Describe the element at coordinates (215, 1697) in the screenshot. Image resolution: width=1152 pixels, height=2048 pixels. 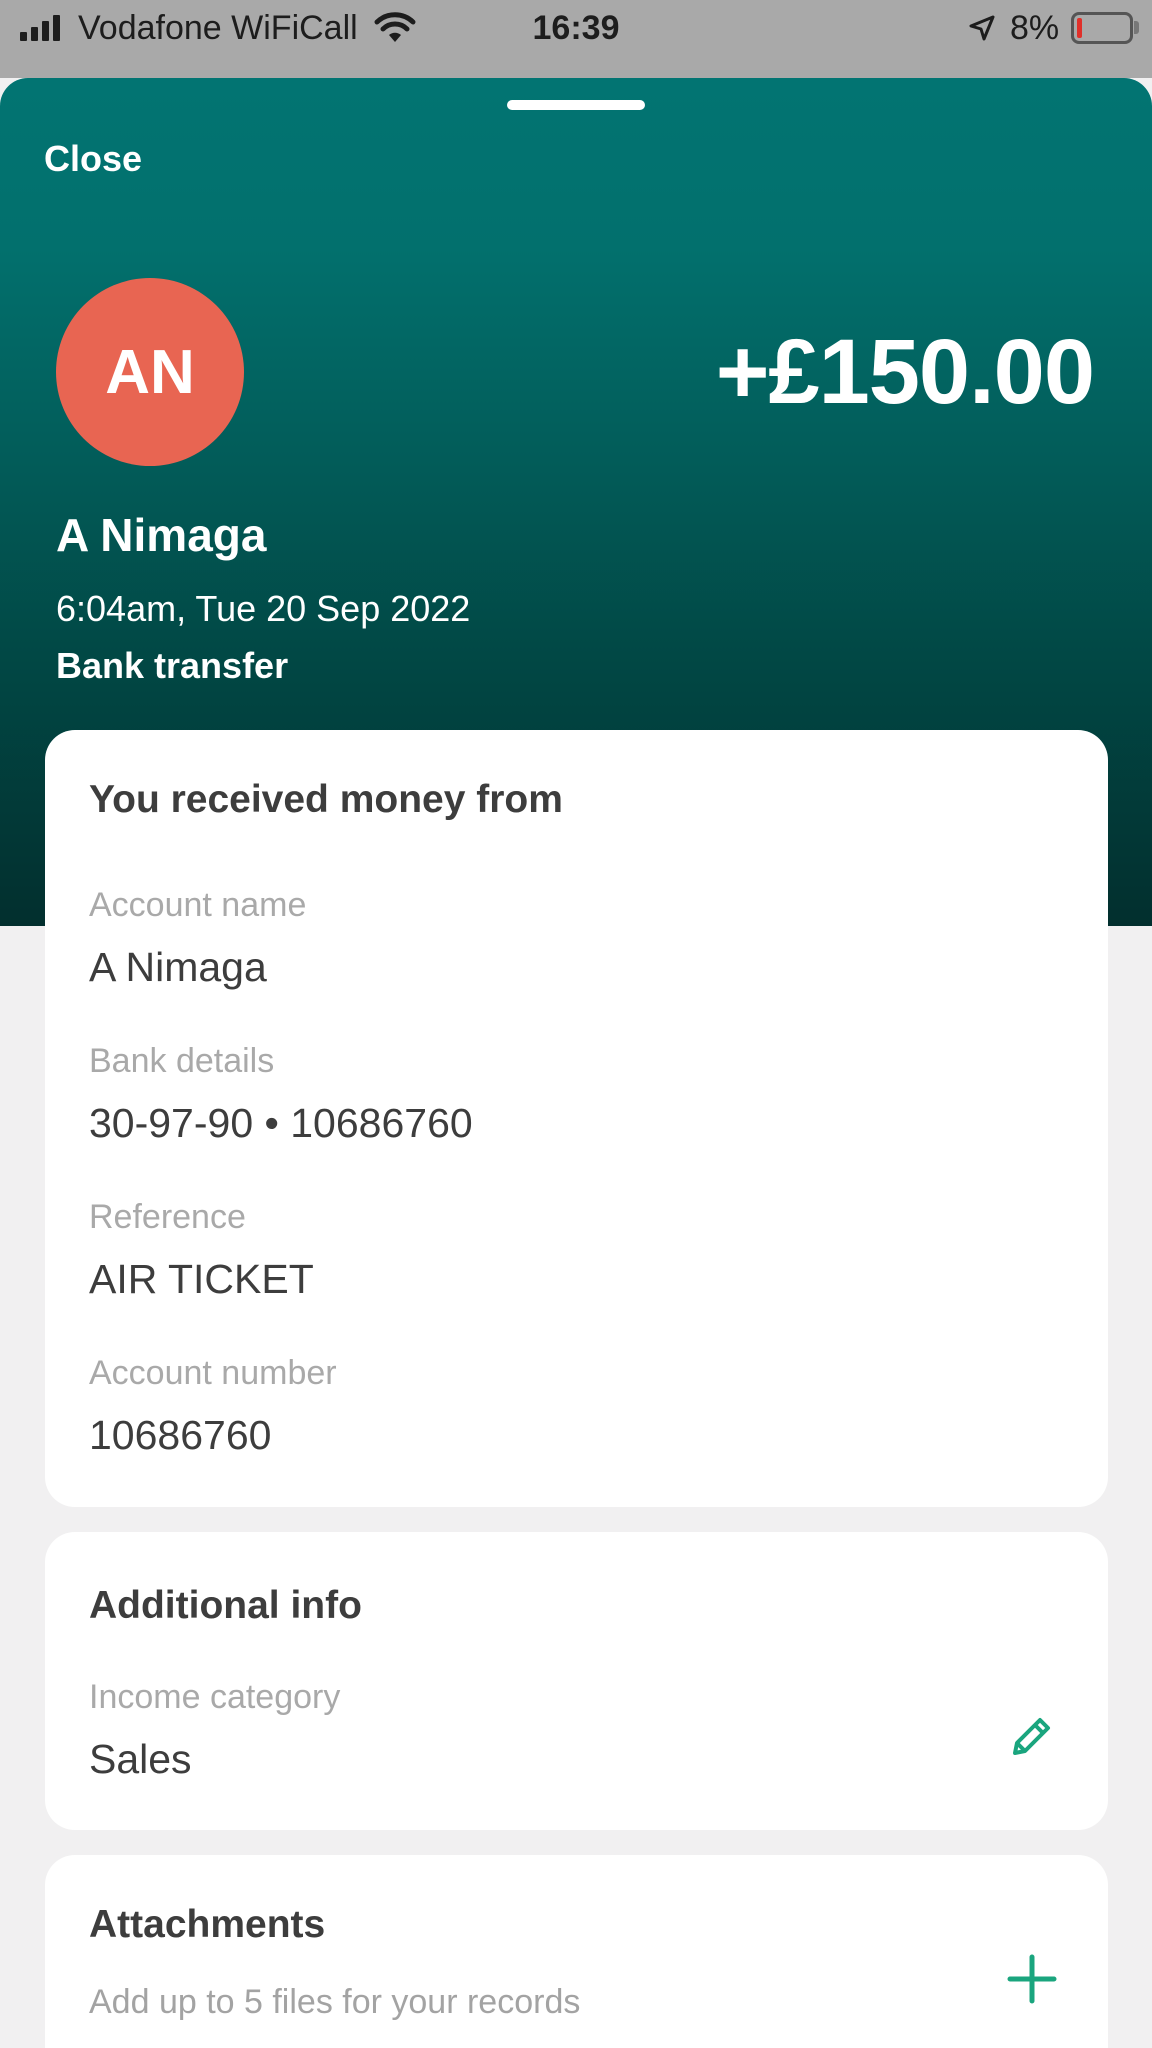
I see `income-category-label: Income category` at that location.